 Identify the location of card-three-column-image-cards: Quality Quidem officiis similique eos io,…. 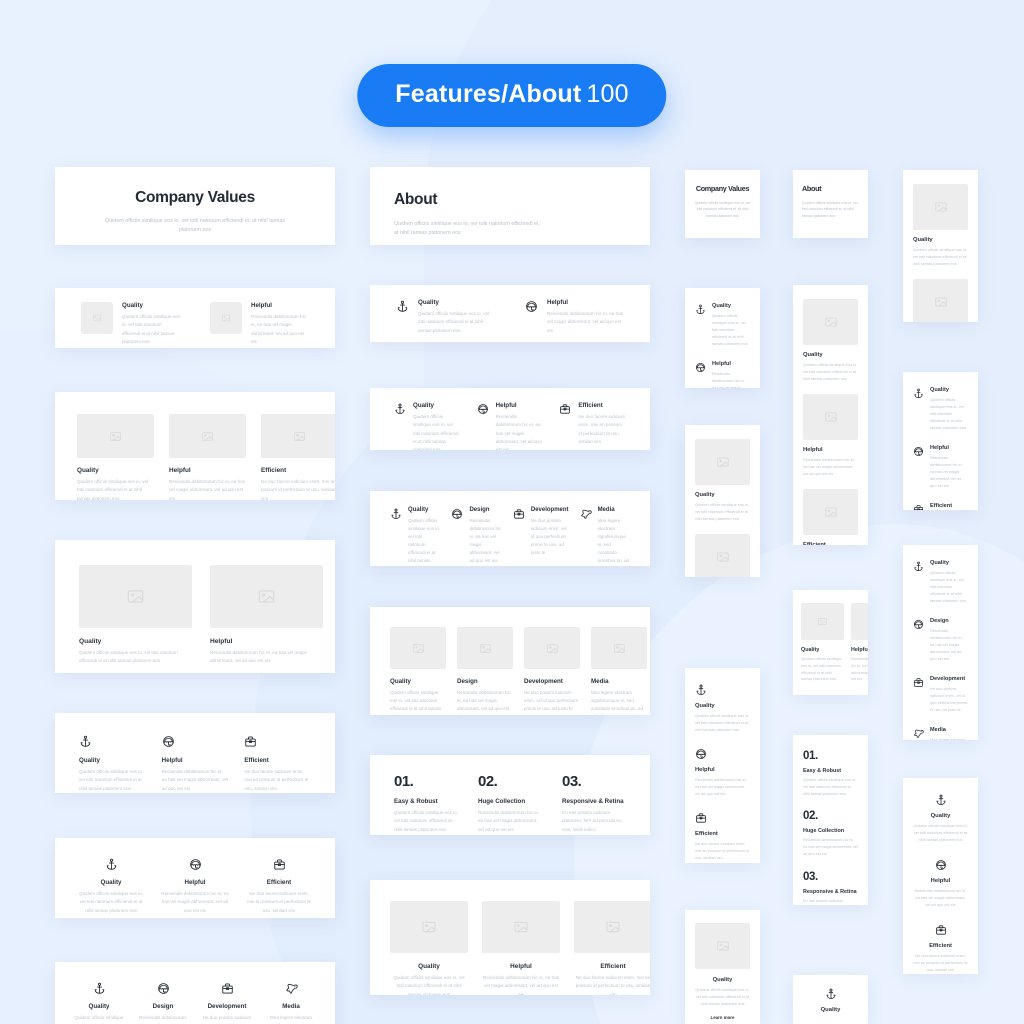
(195, 446).